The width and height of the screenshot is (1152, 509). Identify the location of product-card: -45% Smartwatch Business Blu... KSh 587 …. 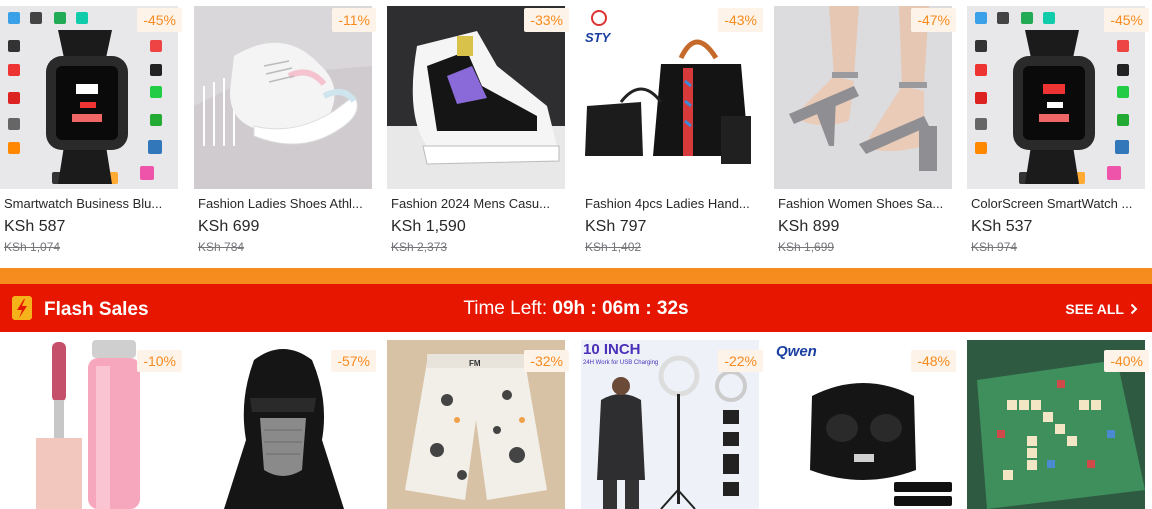
(93, 134).